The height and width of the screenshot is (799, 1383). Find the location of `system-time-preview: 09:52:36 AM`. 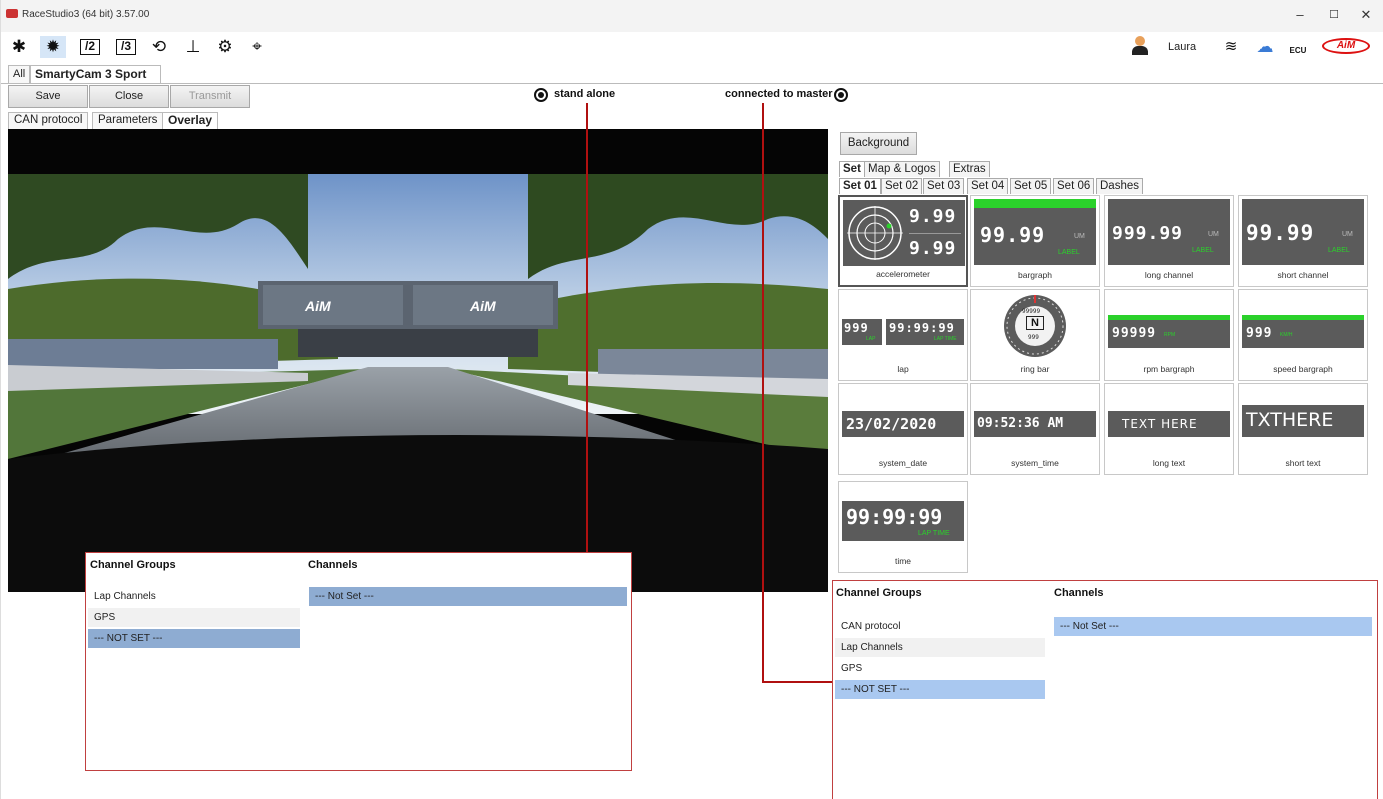

system-time-preview: 09:52:36 AM is located at coordinates (1035, 420).